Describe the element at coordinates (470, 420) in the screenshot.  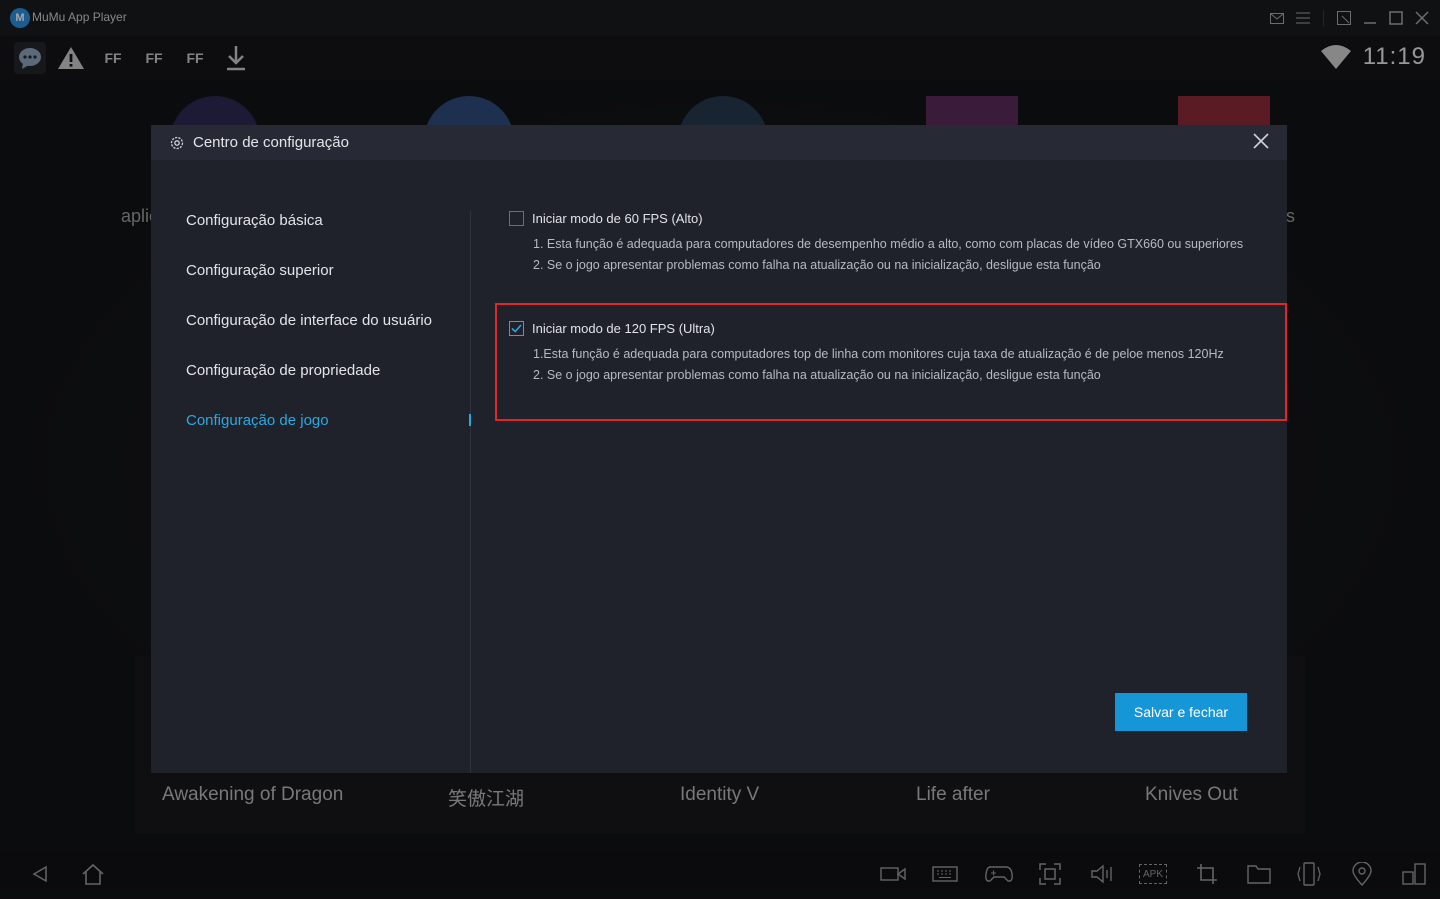
I see `active-nav-indicator` at that location.